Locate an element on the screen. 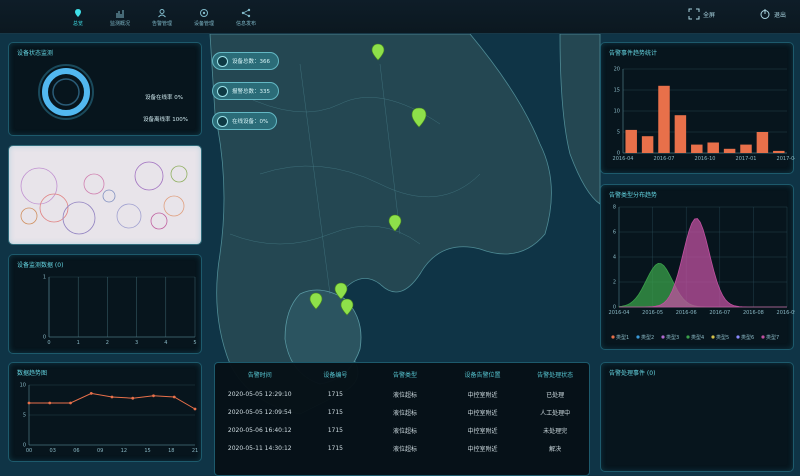 Image resolution: width=800 pixels, height=476 pixels. pill-label: 设备总数：366 is located at coordinates (251, 62).